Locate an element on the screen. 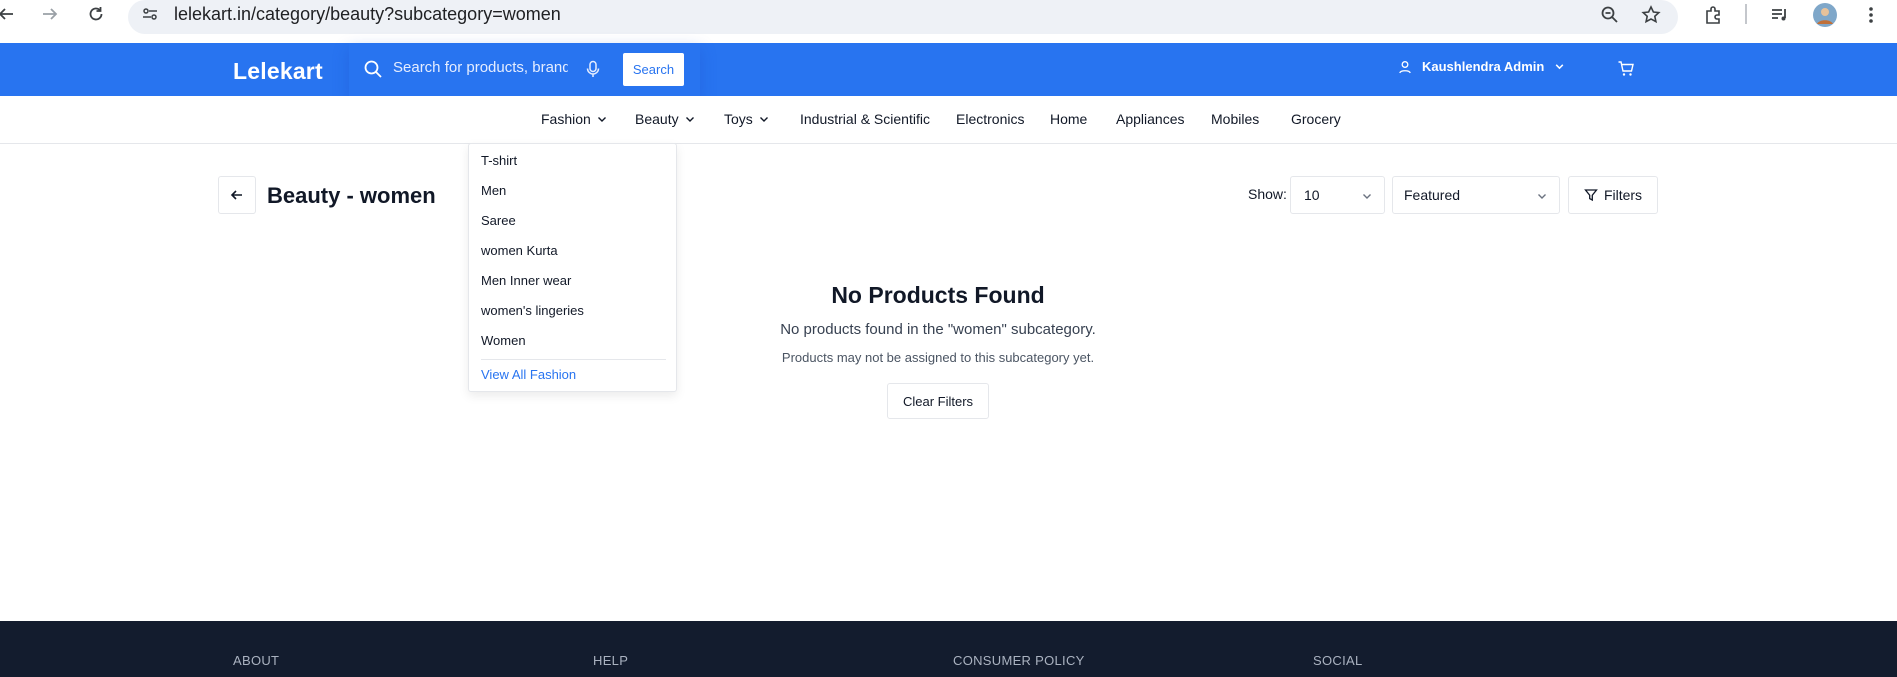 This screenshot has width=1897, height=677. microphone-icon is located at coordinates (593, 69).